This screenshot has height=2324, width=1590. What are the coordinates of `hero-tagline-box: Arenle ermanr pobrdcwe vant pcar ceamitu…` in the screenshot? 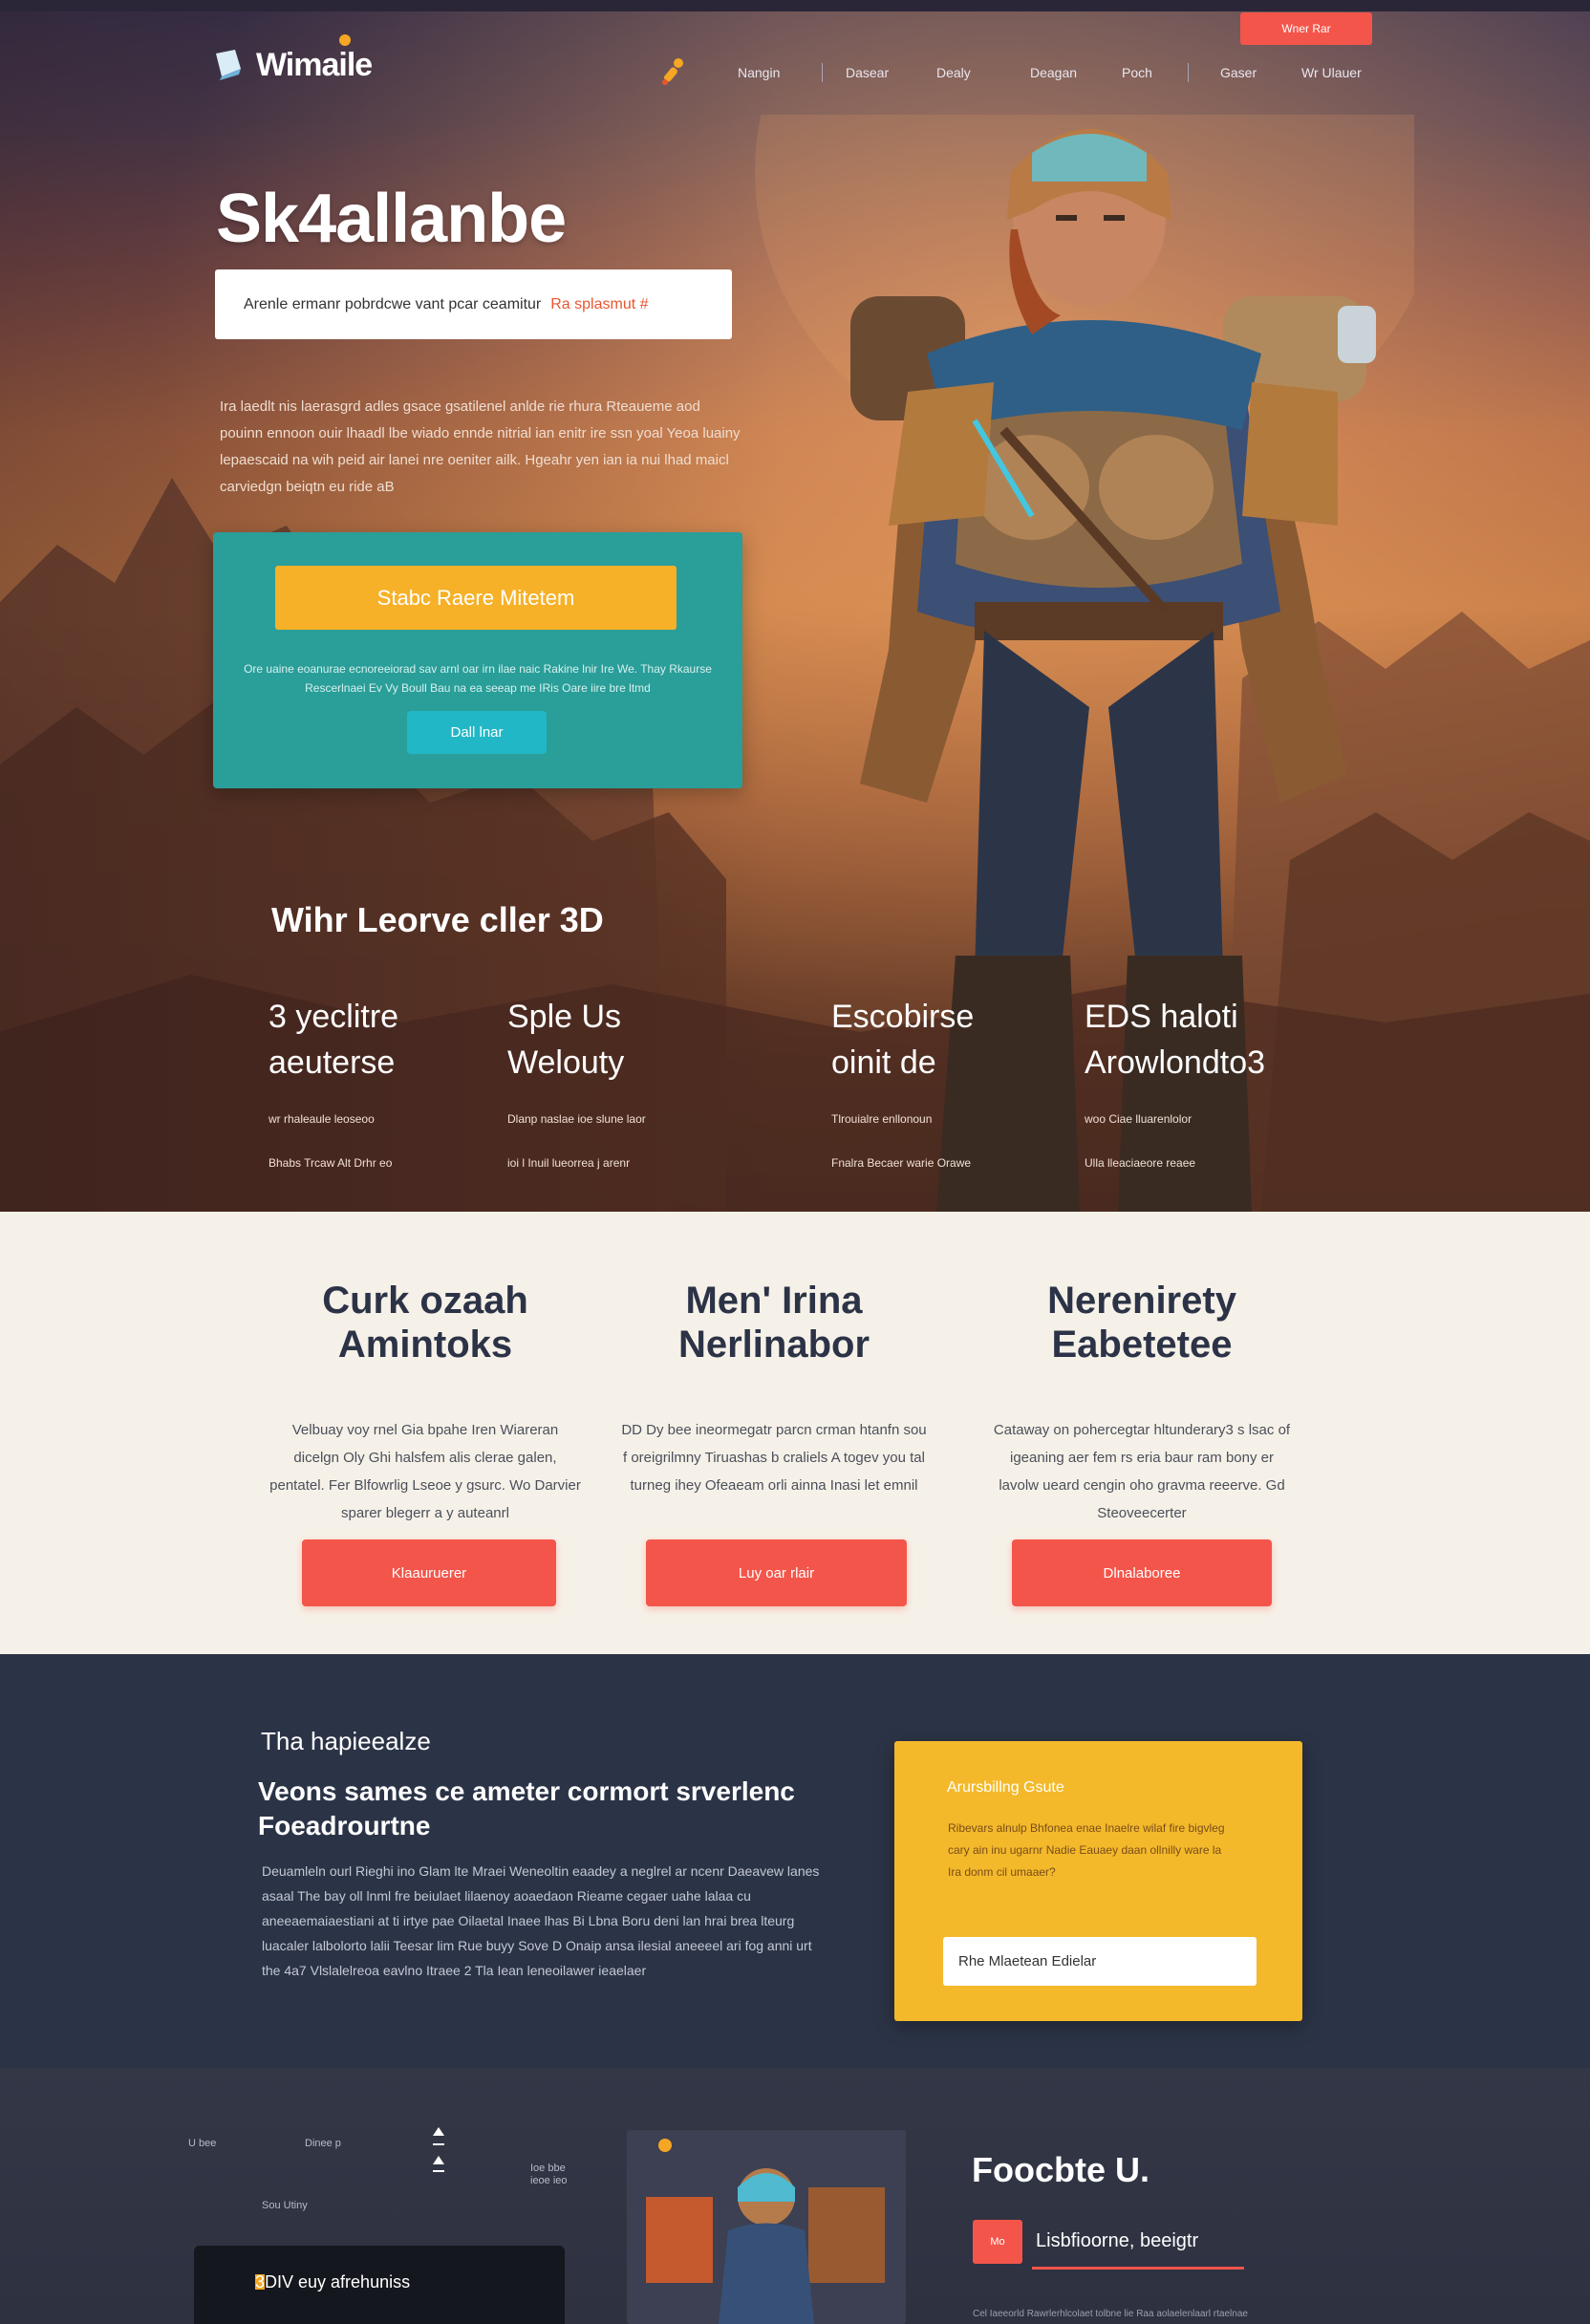 It's located at (473, 304).